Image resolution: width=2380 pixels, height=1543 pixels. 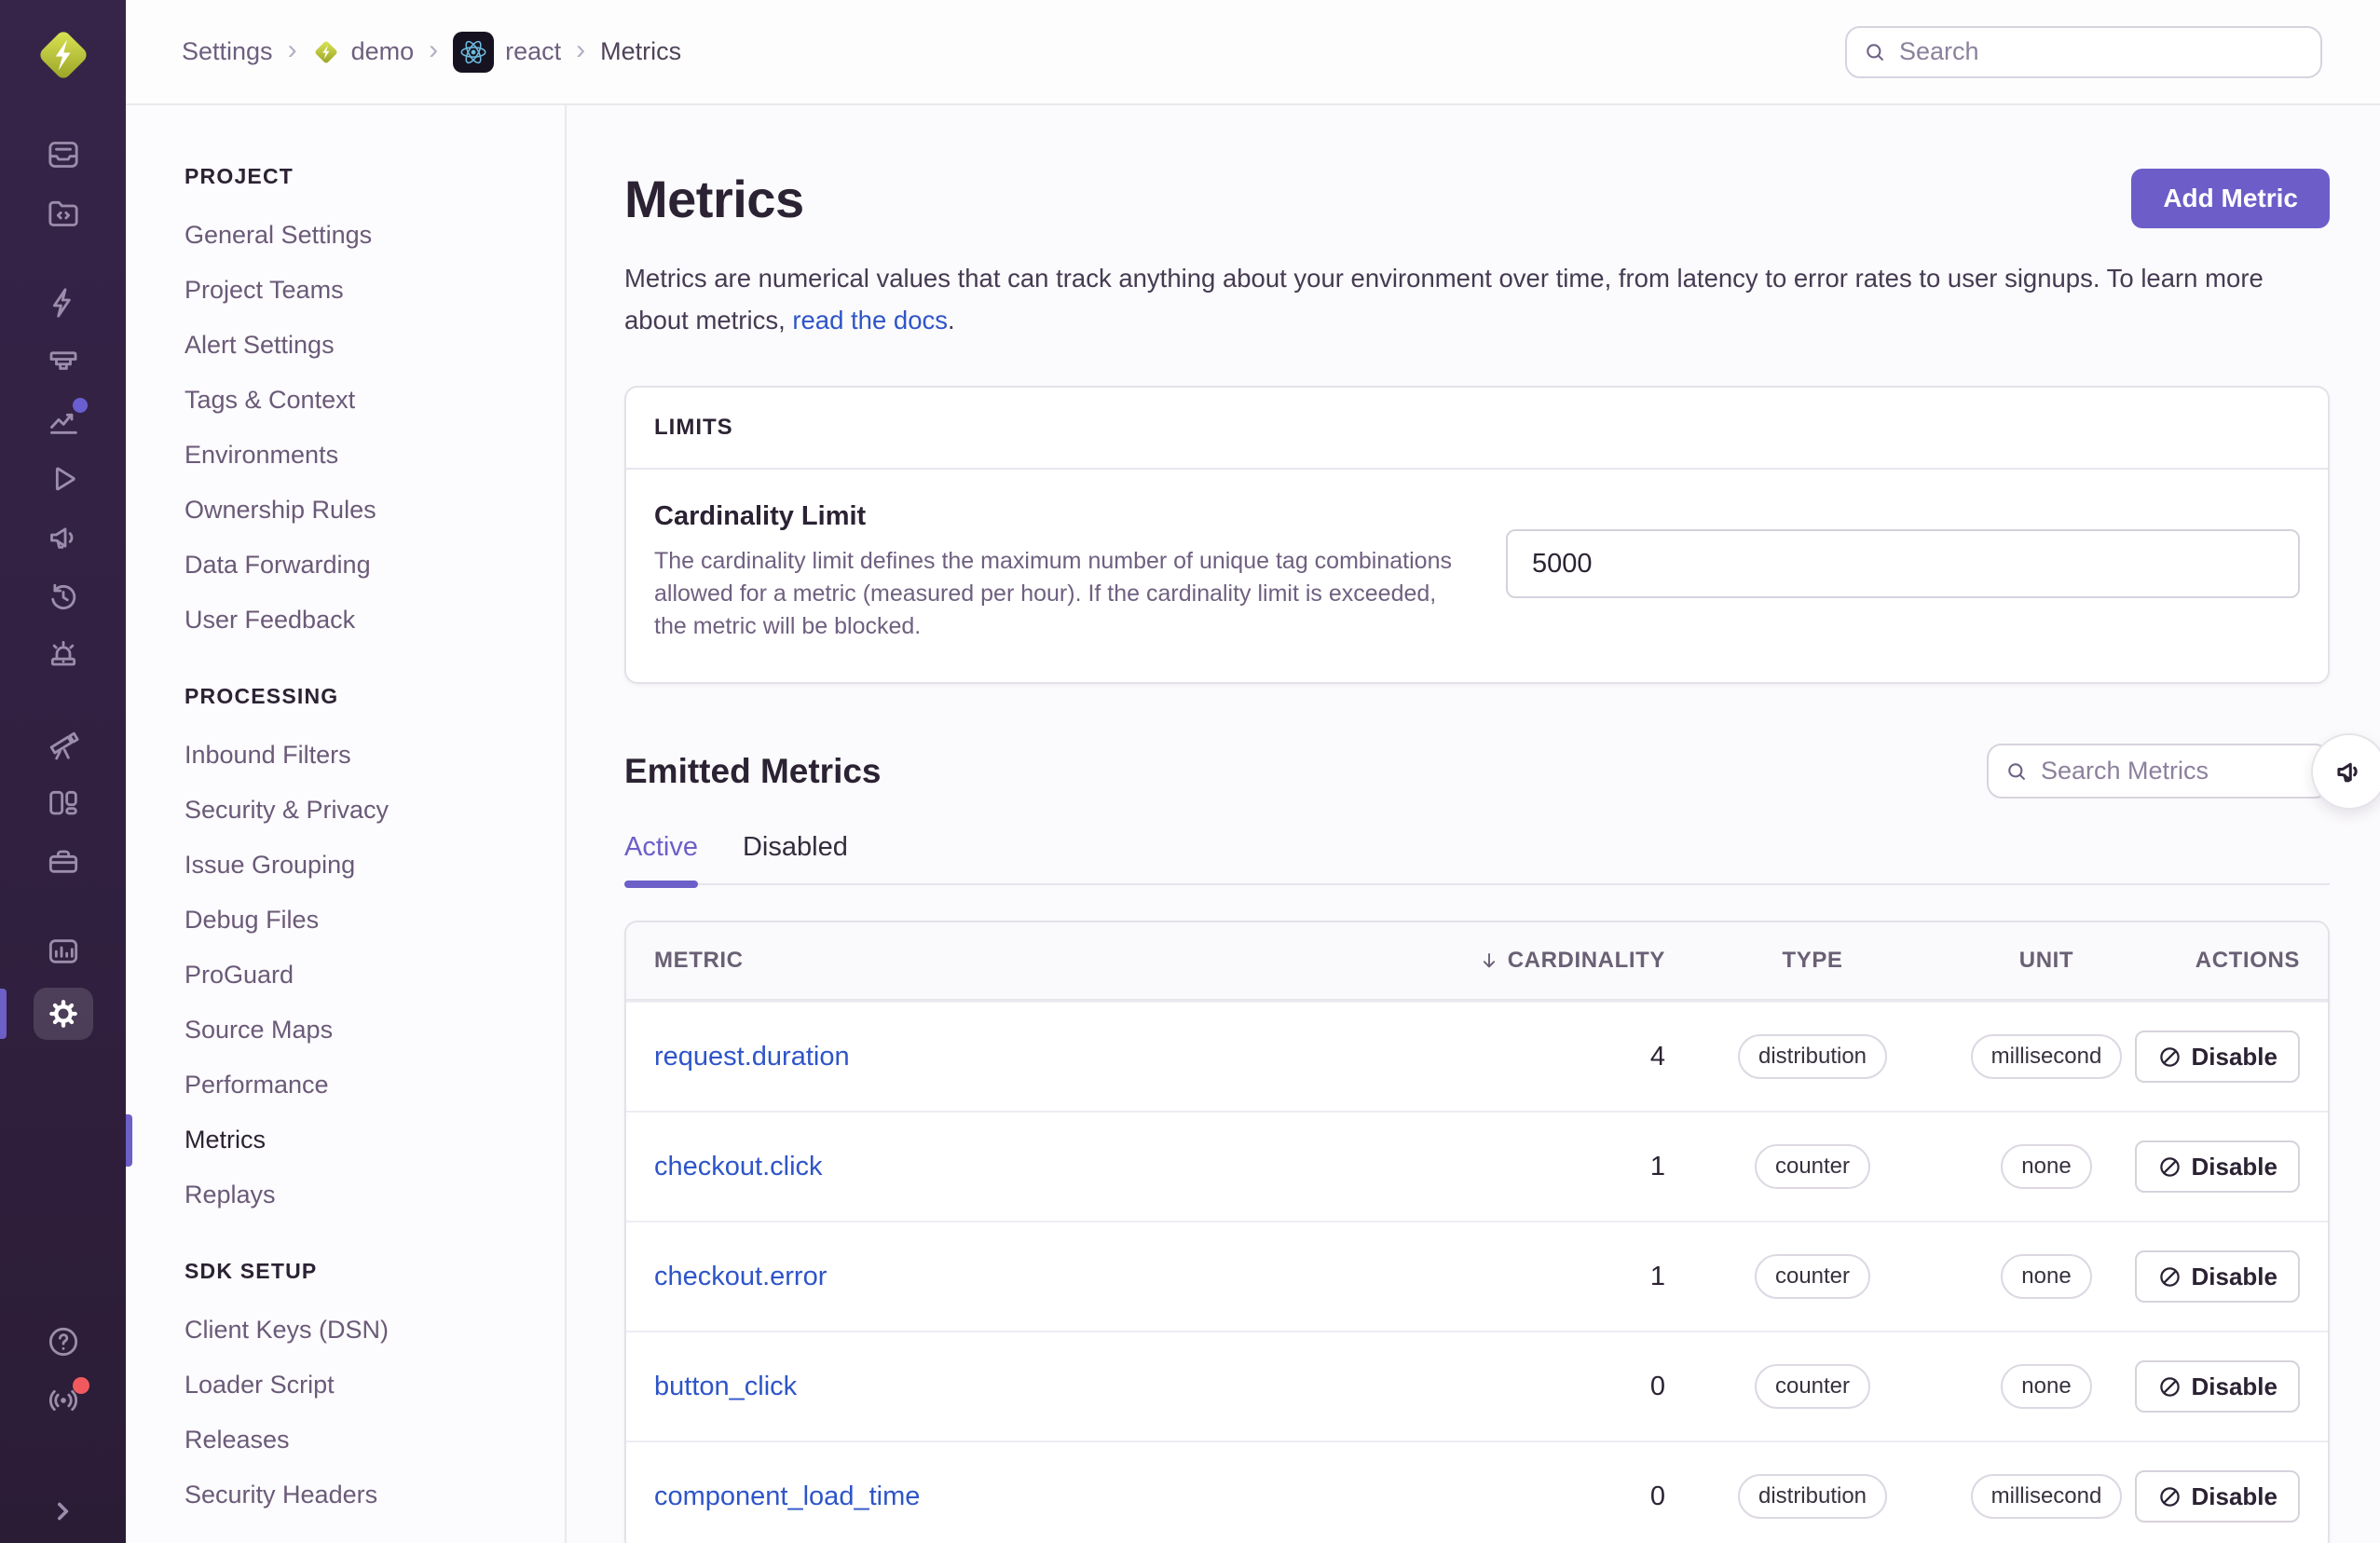 I want to click on sidebar-item-project-teams: Project Teams, so click(x=361, y=291).